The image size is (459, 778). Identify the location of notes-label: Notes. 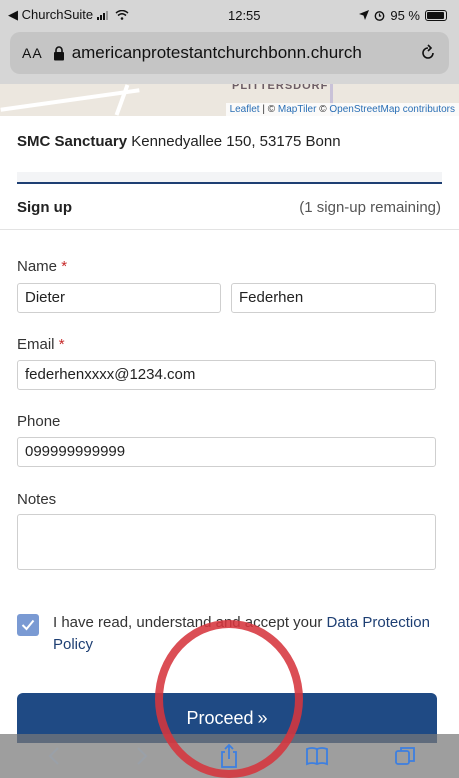
(37, 499).